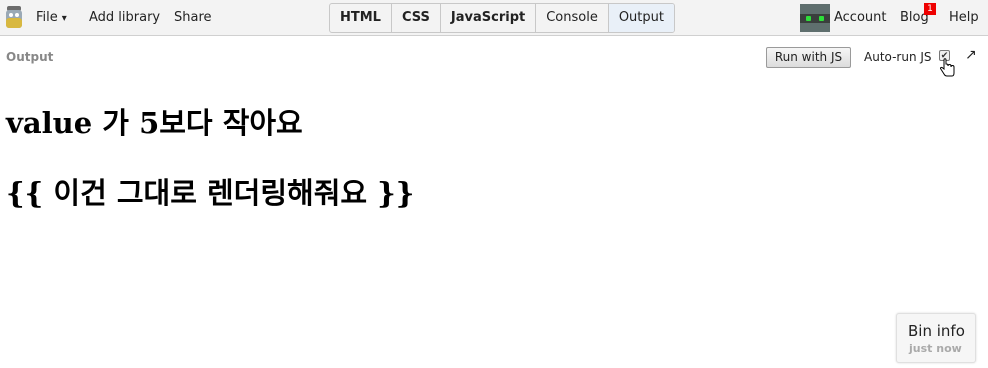 This screenshot has width=988, height=368. What do you see at coordinates (808, 18) in the screenshot?
I see `avatar-eye-left` at bounding box center [808, 18].